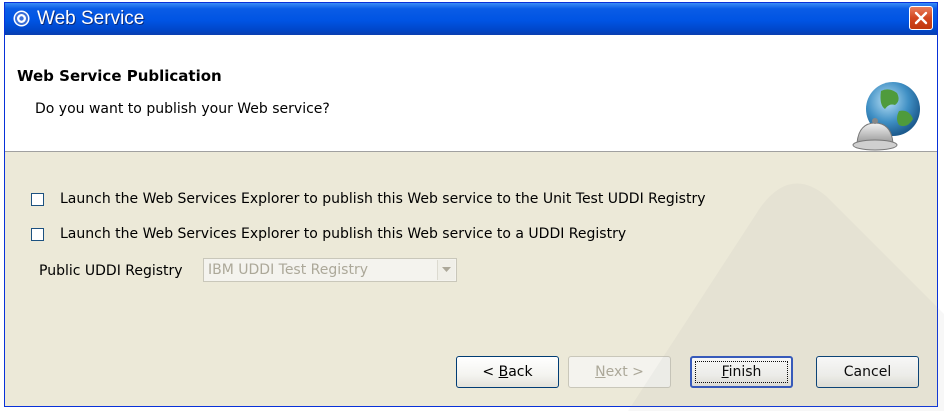 Image resolution: width=944 pixels, height=411 pixels. What do you see at coordinates (182, 109) in the screenshot?
I see `page-description: Do you want to publish your Web service?` at bounding box center [182, 109].